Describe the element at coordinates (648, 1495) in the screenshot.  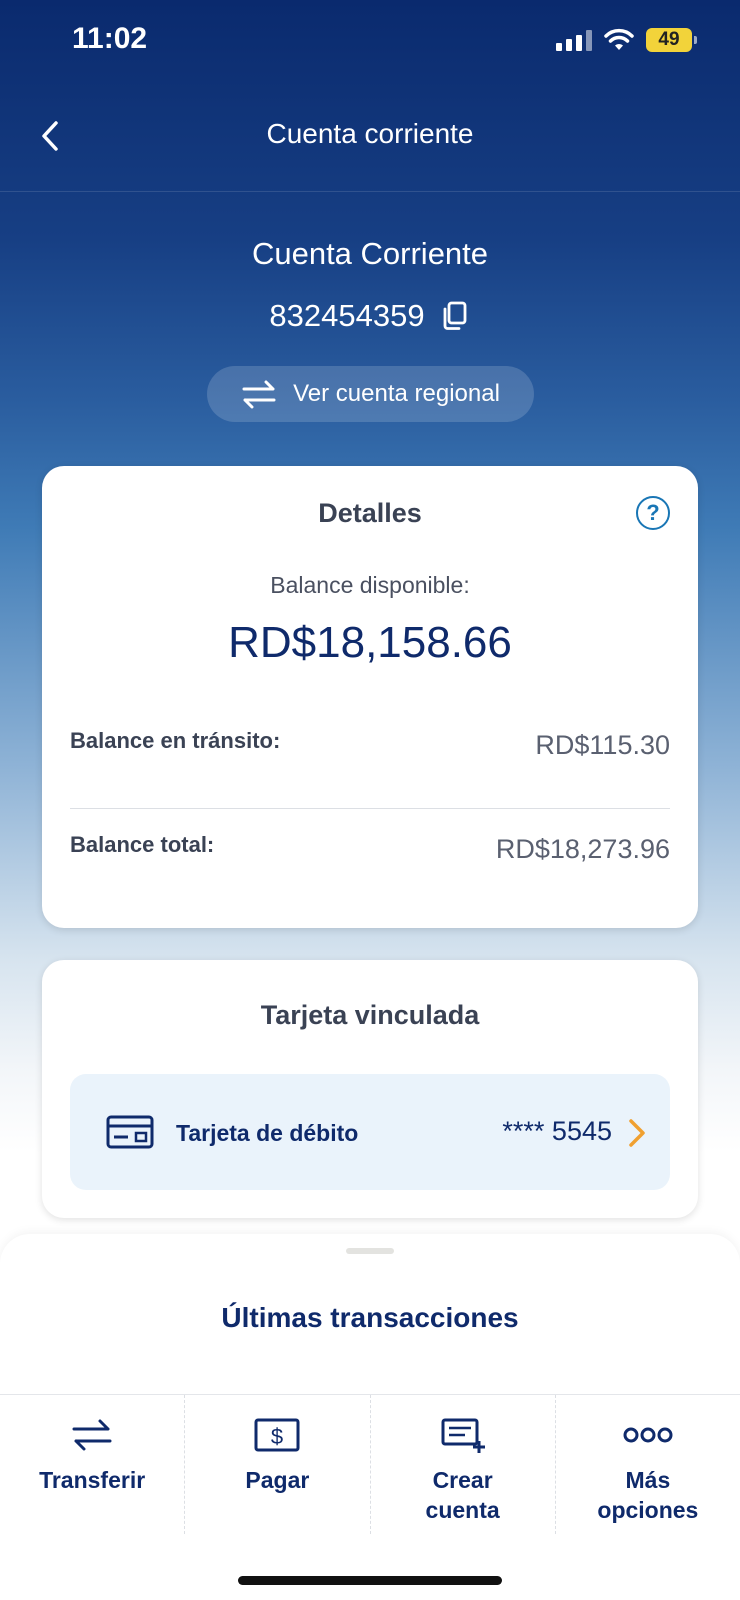
I see `tab-more-options-label: Más opciones` at that location.